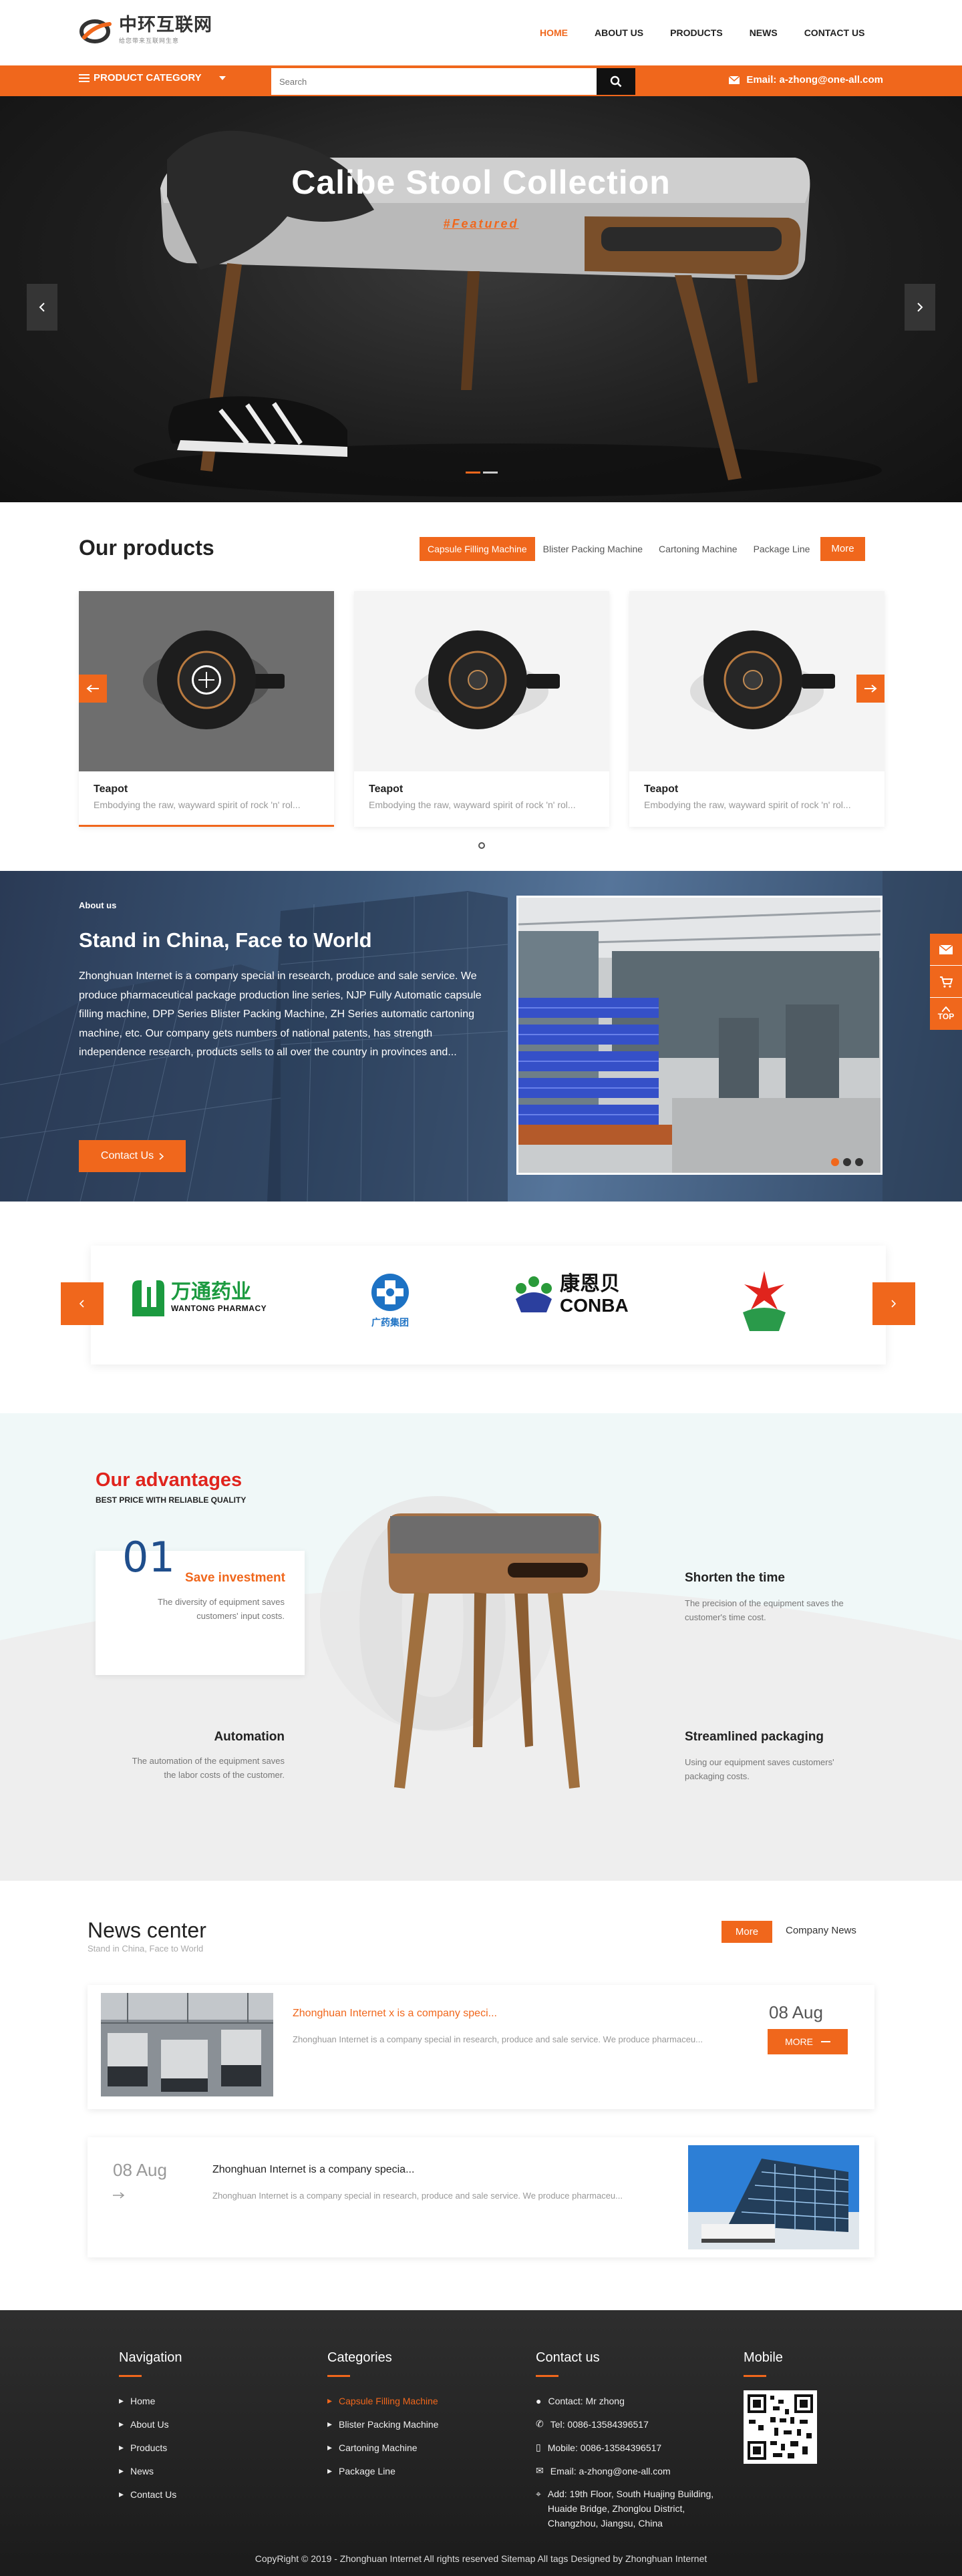  What do you see at coordinates (150, 2400) in the screenshot?
I see `footer-link-home: ▸ Home` at bounding box center [150, 2400].